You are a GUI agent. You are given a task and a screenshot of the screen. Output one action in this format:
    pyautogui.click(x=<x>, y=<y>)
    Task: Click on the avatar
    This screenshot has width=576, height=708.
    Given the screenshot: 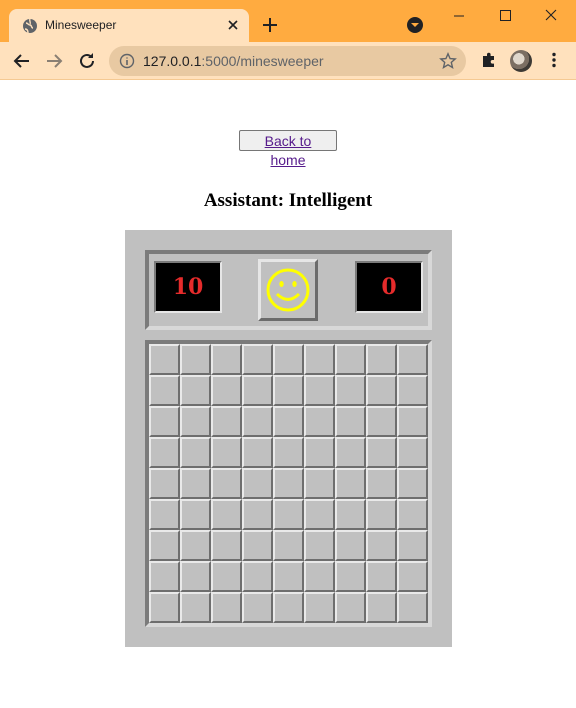 What is the action you would take?
    pyautogui.click(x=521, y=61)
    